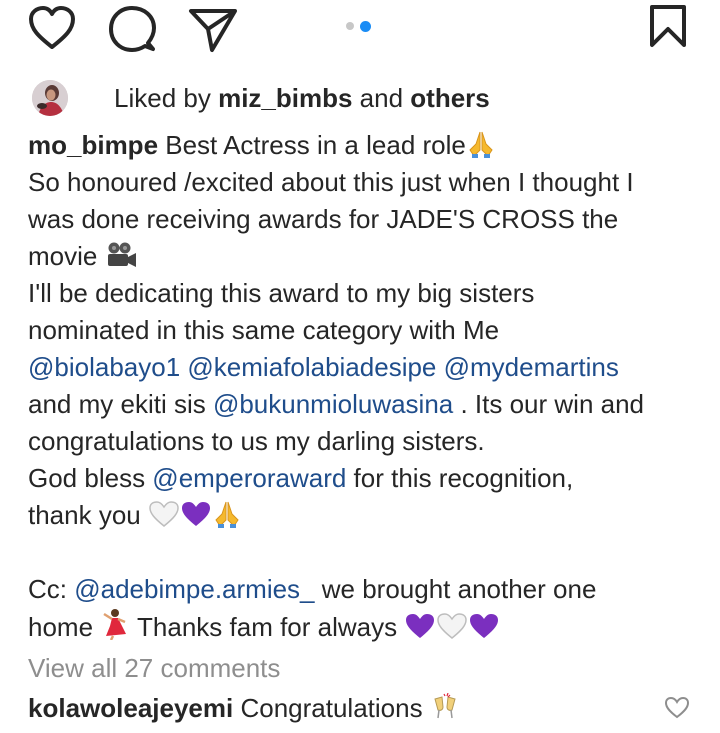  Describe the element at coordinates (312, 145) in the screenshot. I see `caption-text: Best Actress in a lead role` at that location.